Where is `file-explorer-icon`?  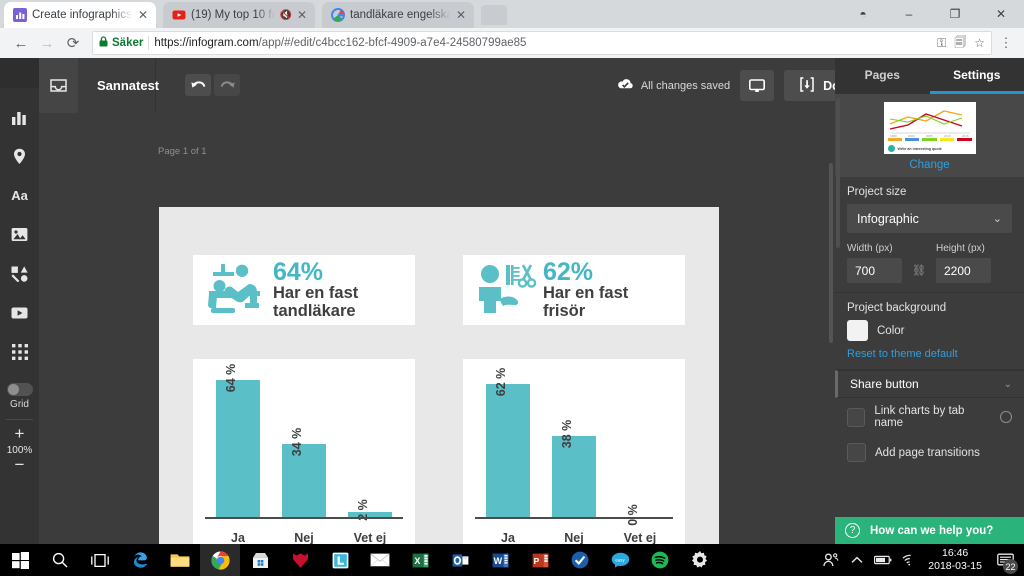 file-explorer-icon is located at coordinates (180, 560).